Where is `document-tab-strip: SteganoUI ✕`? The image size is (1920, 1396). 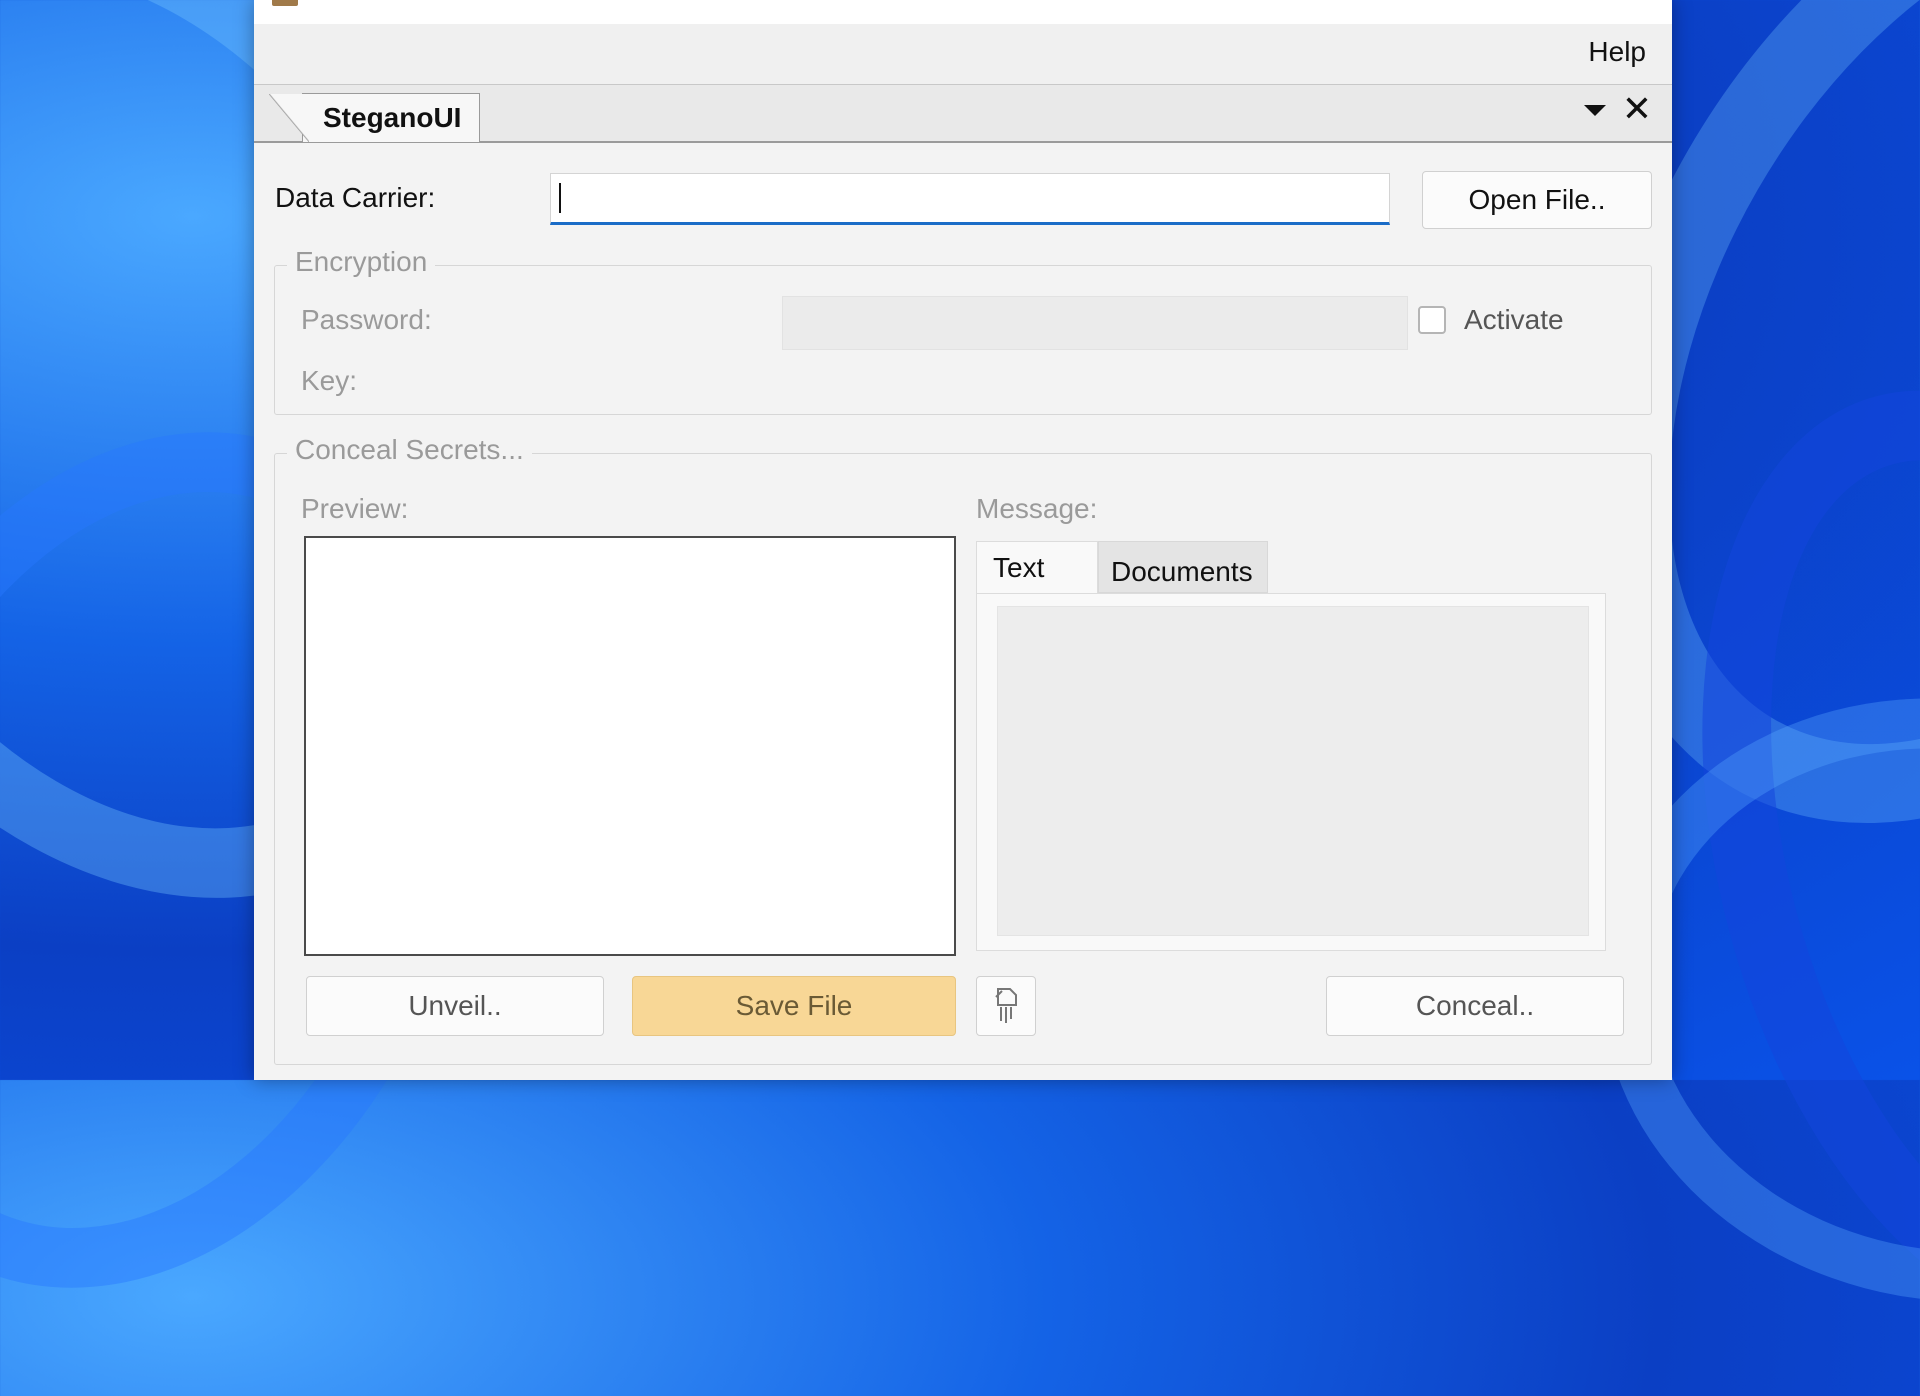
document-tab-strip: SteganoUI ✕ is located at coordinates (963, 114).